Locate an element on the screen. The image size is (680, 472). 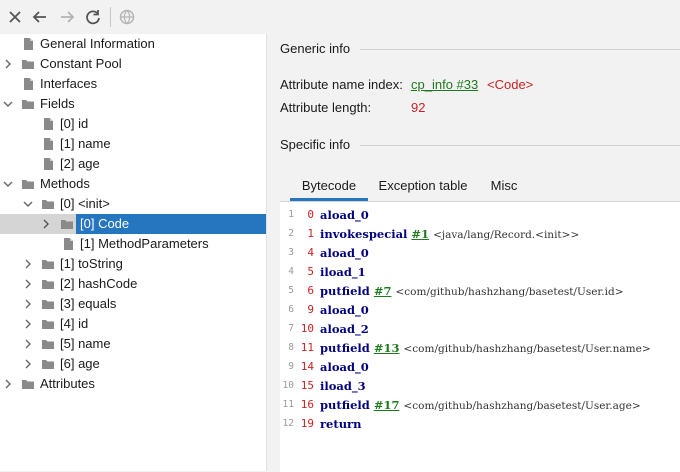
tab-bytecode: Bytecode is located at coordinates (329, 186).